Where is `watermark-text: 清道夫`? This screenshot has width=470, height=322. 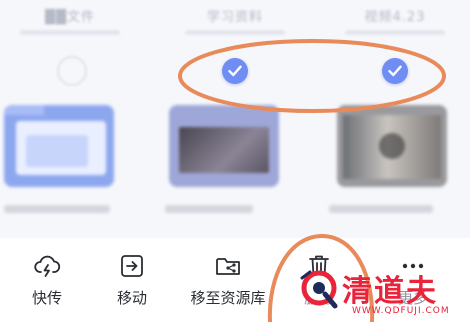 watermark-text: 清道夫 is located at coordinates (390, 291).